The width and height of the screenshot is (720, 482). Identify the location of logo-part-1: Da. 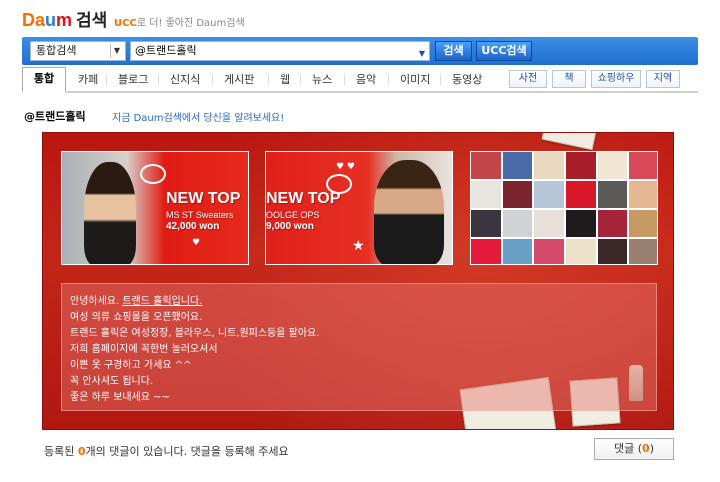
(34, 20).